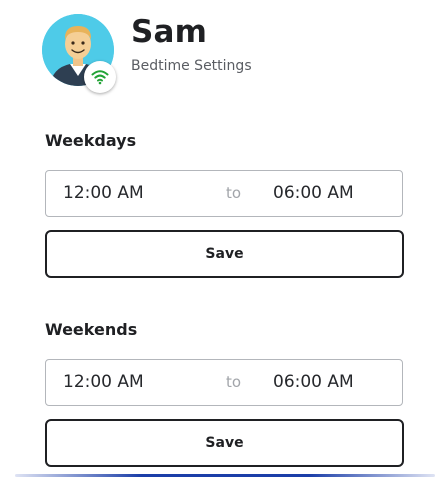 The image size is (445, 477). Describe the element at coordinates (224, 382) in the screenshot. I see `weekends-time-range: 12:00 AM to 06:00 AM` at that location.